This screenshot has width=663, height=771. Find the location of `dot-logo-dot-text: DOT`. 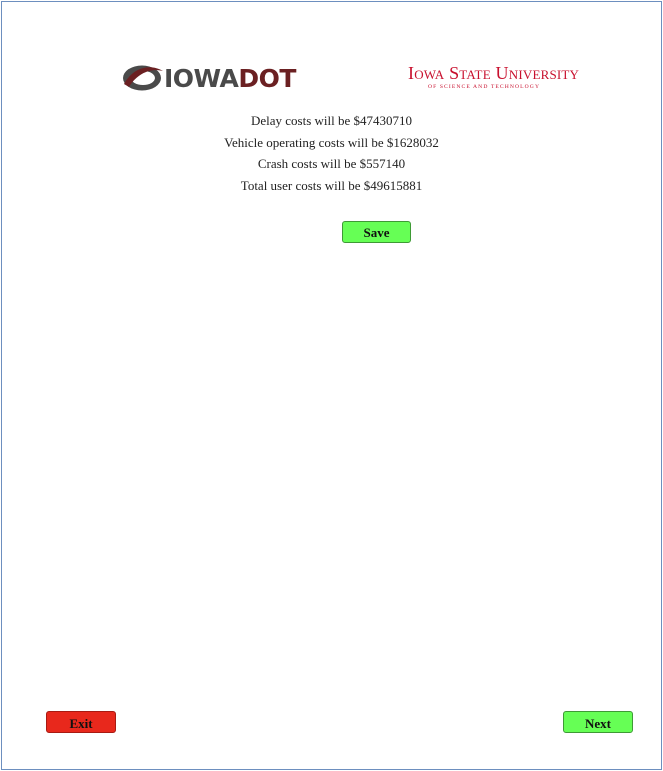

dot-logo-dot-text: DOT is located at coordinates (267, 78).